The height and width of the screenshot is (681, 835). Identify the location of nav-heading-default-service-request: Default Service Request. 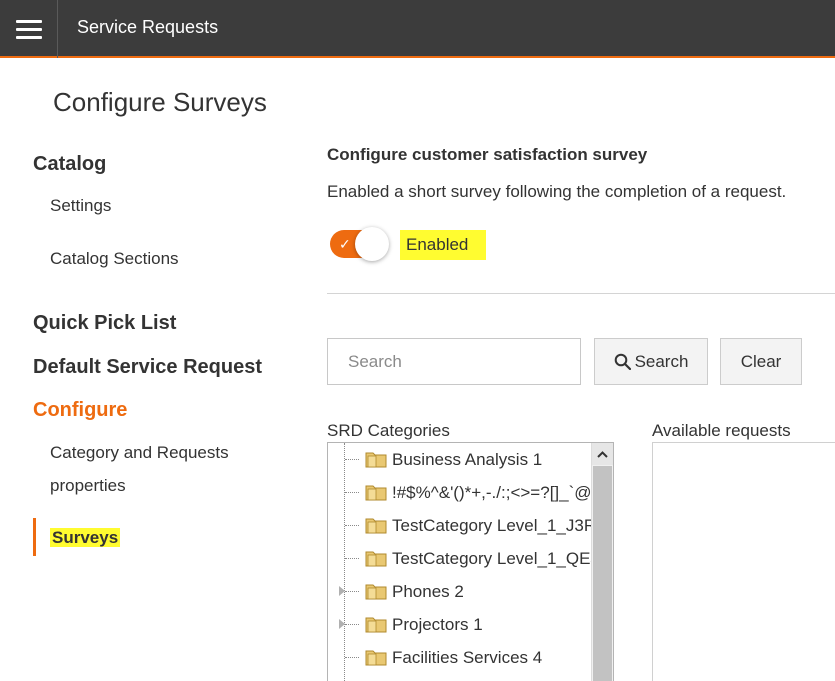
(147, 367).